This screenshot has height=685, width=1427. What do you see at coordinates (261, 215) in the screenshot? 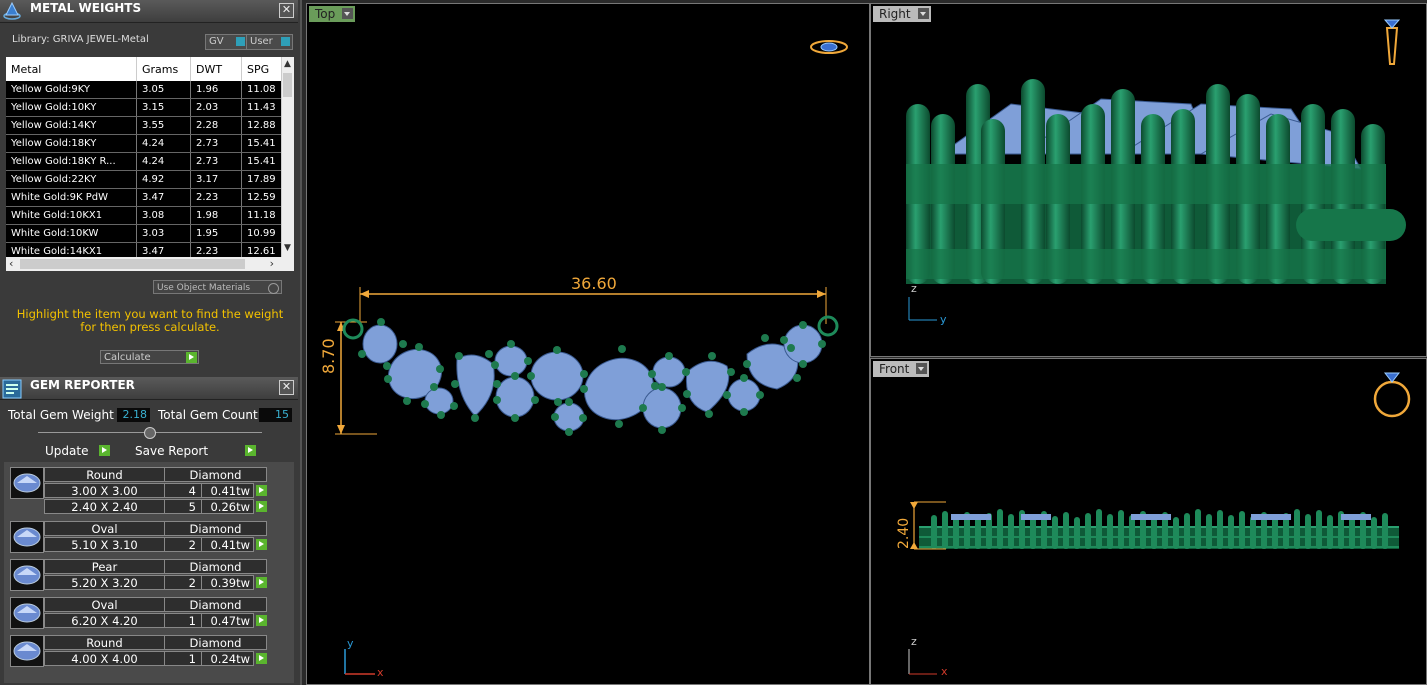
I see `table-cell: 11.18` at bounding box center [261, 215].